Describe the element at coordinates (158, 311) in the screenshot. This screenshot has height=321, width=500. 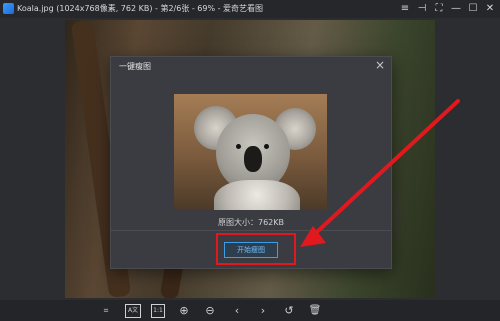
I see `actual-size-icon: 1:1` at that location.